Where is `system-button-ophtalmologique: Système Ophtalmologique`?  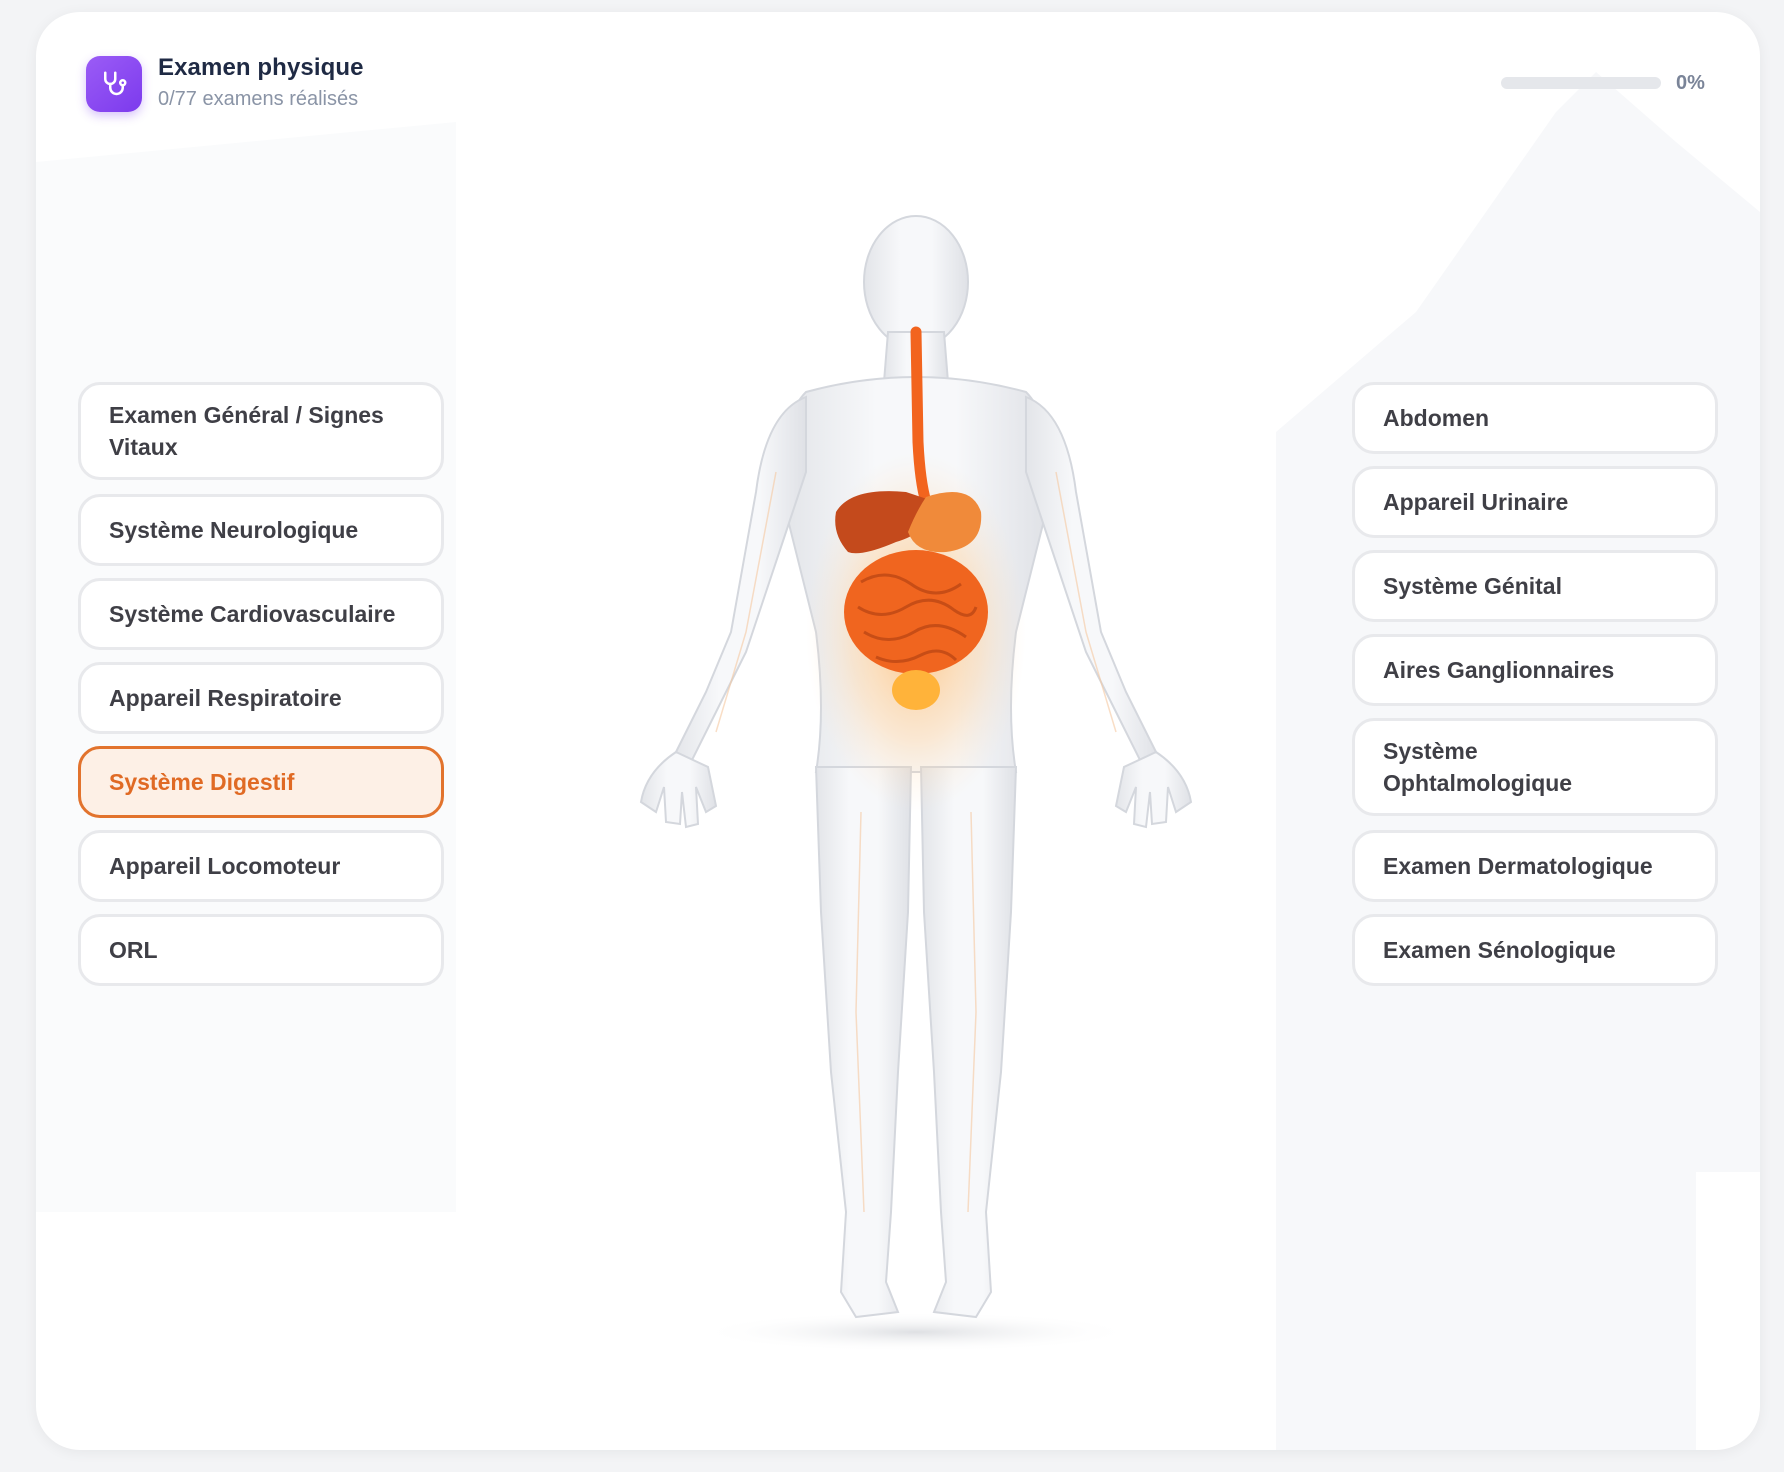
system-button-ophtalmologique: Système Ophtalmologique is located at coordinates (1535, 767).